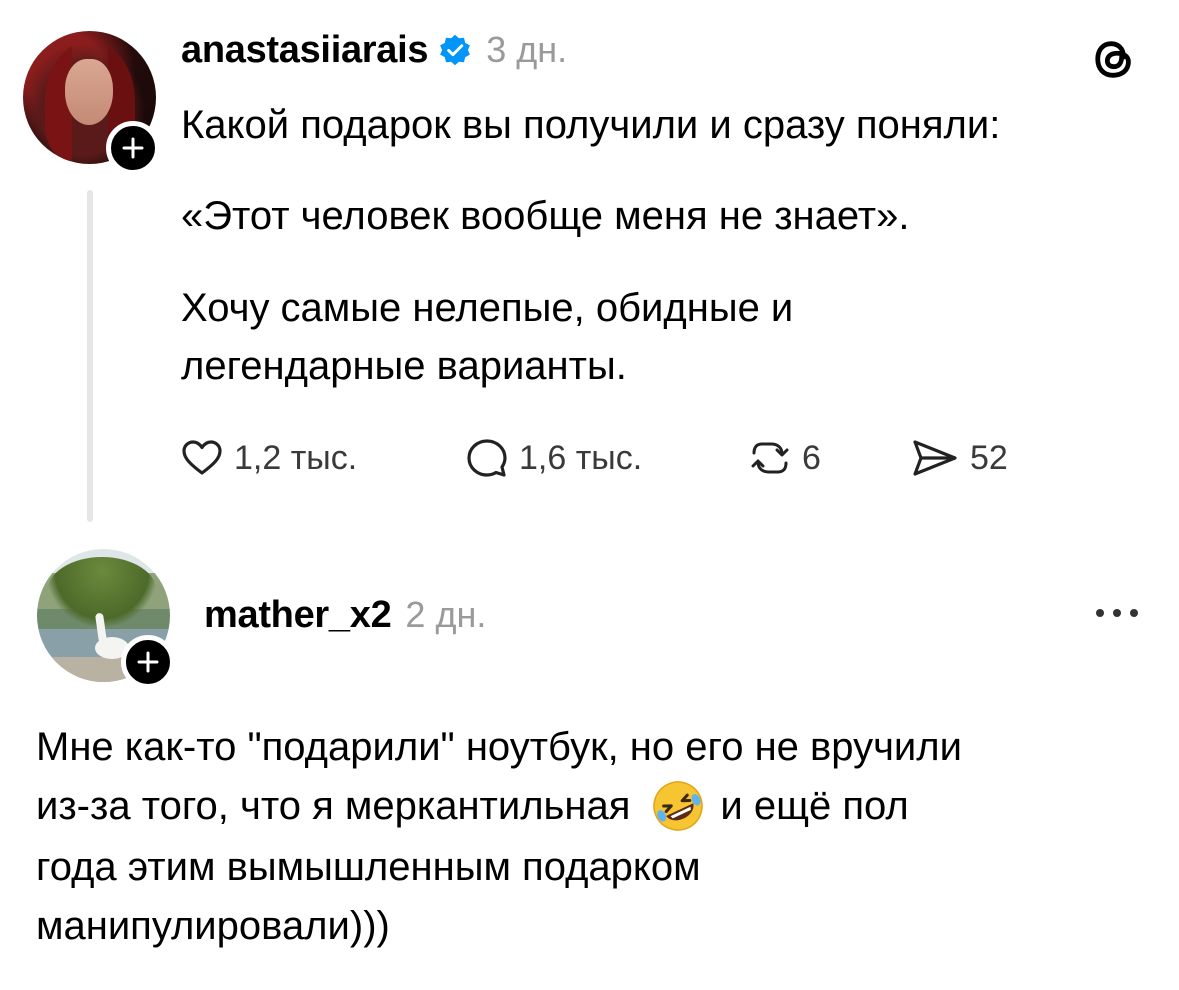 This screenshot has width=1179, height=990. I want to click on reply-header: mather_x2 2 дн., so click(345, 615).